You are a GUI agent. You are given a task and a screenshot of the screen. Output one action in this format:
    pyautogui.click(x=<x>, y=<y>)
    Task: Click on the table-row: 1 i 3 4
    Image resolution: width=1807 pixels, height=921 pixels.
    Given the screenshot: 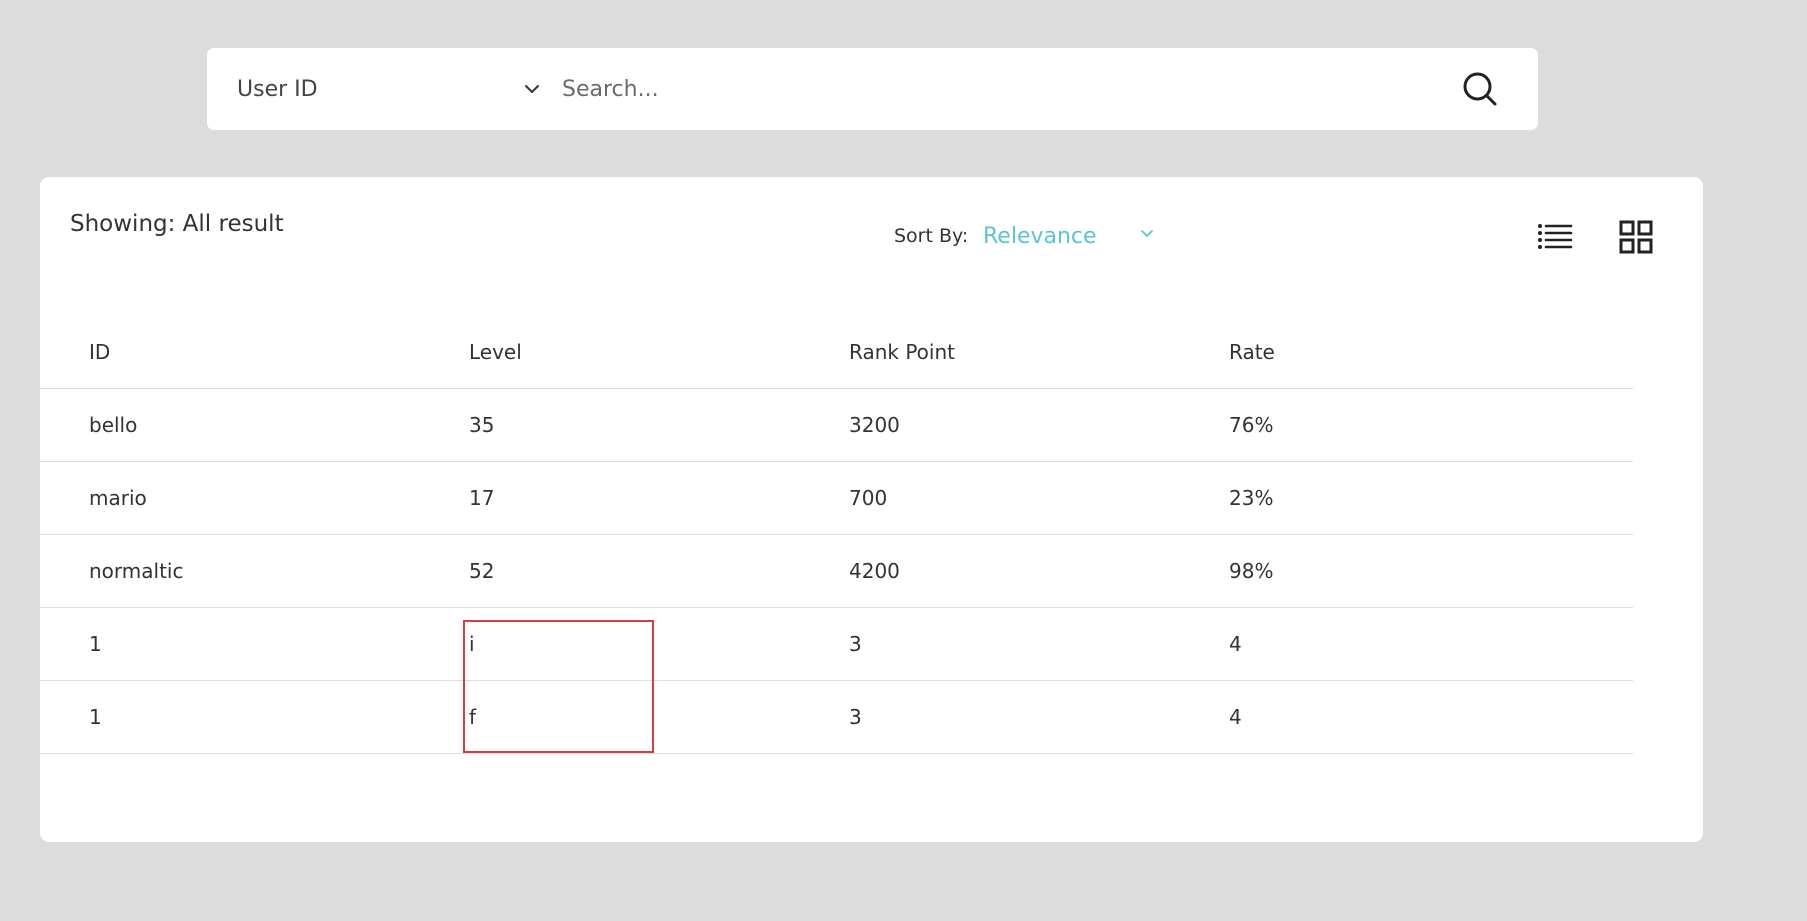 What is the action you would take?
    pyautogui.click(x=831, y=644)
    